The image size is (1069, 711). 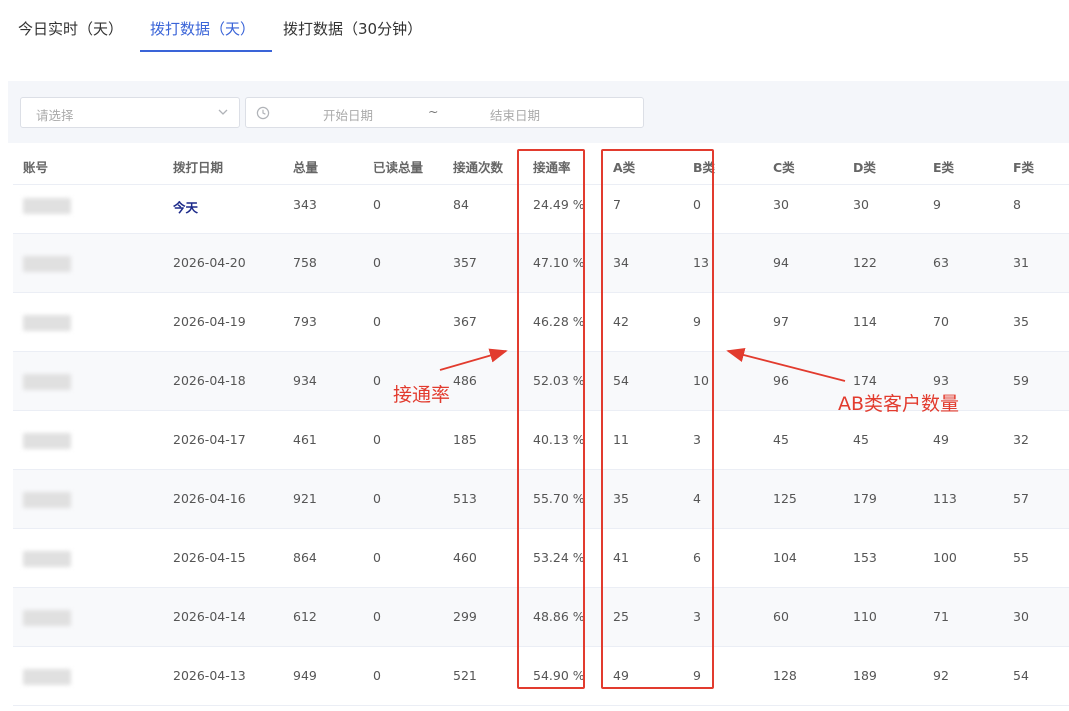 What do you see at coordinates (786, 365) in the screenshot?
I see `ab-arrow` at bounding box center [786, 365].